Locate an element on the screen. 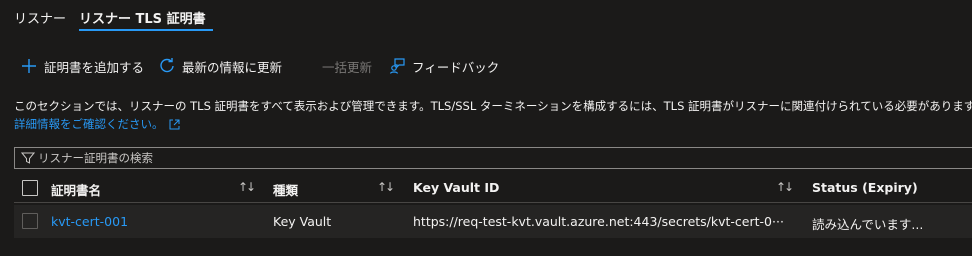 The height and width of the screenshot is (256, 972). tab-bar: リスナー リスナー TLS 証明書 is located at coordinates (486, 17).